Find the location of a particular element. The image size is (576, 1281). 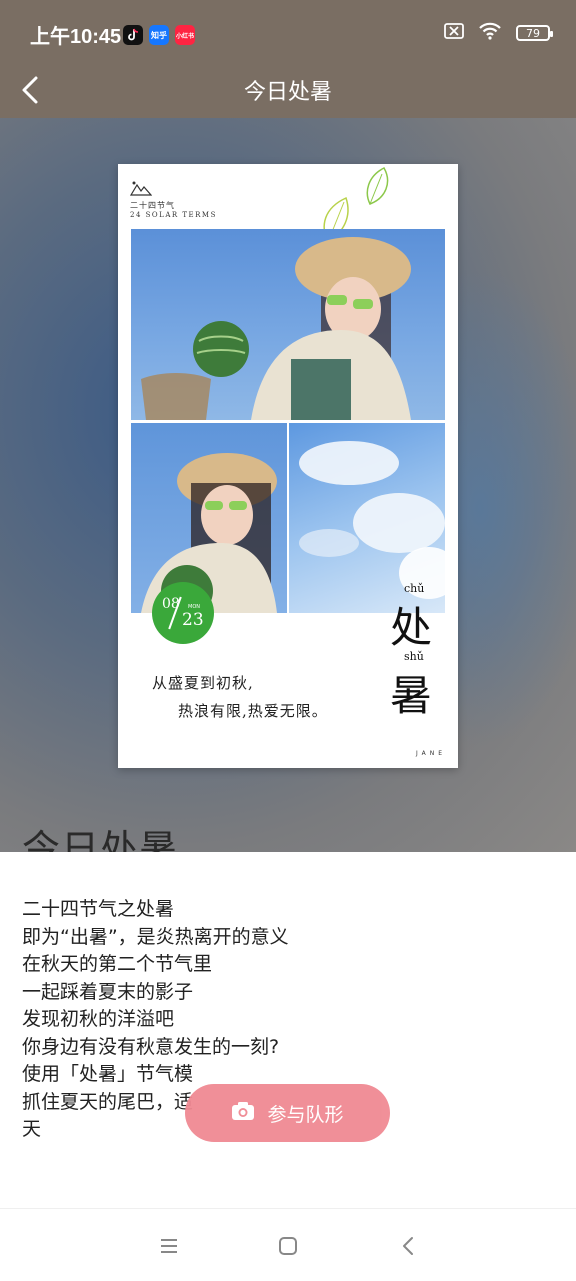

poster-photo-main is located at coordinates (288, 324).